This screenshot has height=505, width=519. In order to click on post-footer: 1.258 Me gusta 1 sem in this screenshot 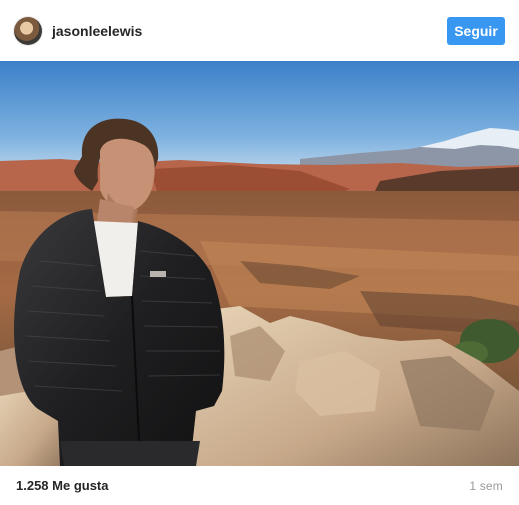, I will do `click(259, 485)`.